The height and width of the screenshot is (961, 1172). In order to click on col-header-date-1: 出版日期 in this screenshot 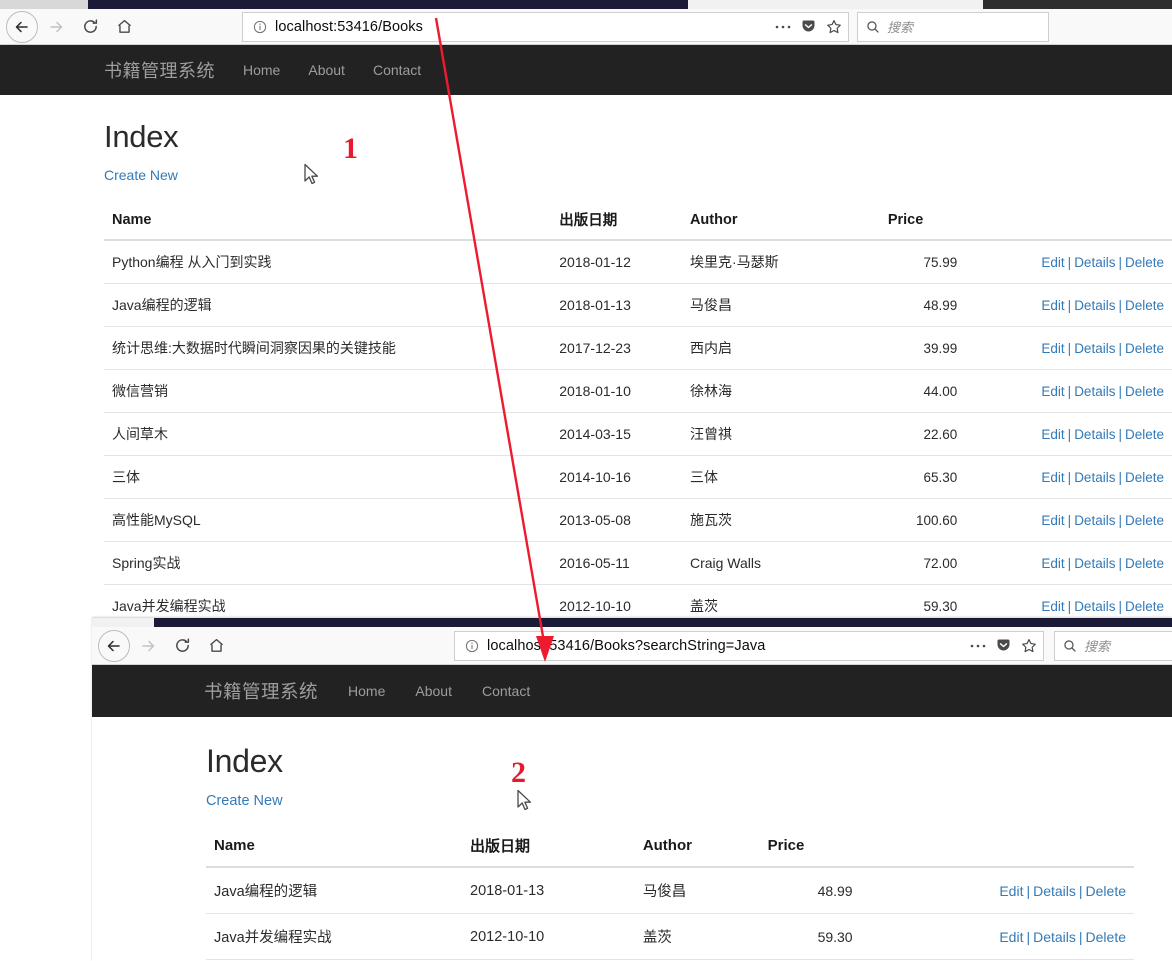, I will do `click(616, 222)`.